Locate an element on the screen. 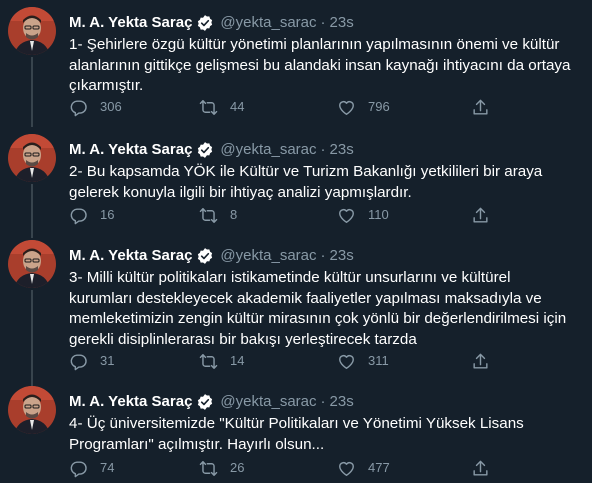 The image size is (592, 483). retweet-count: 14 is located at coordinates (237, 360).